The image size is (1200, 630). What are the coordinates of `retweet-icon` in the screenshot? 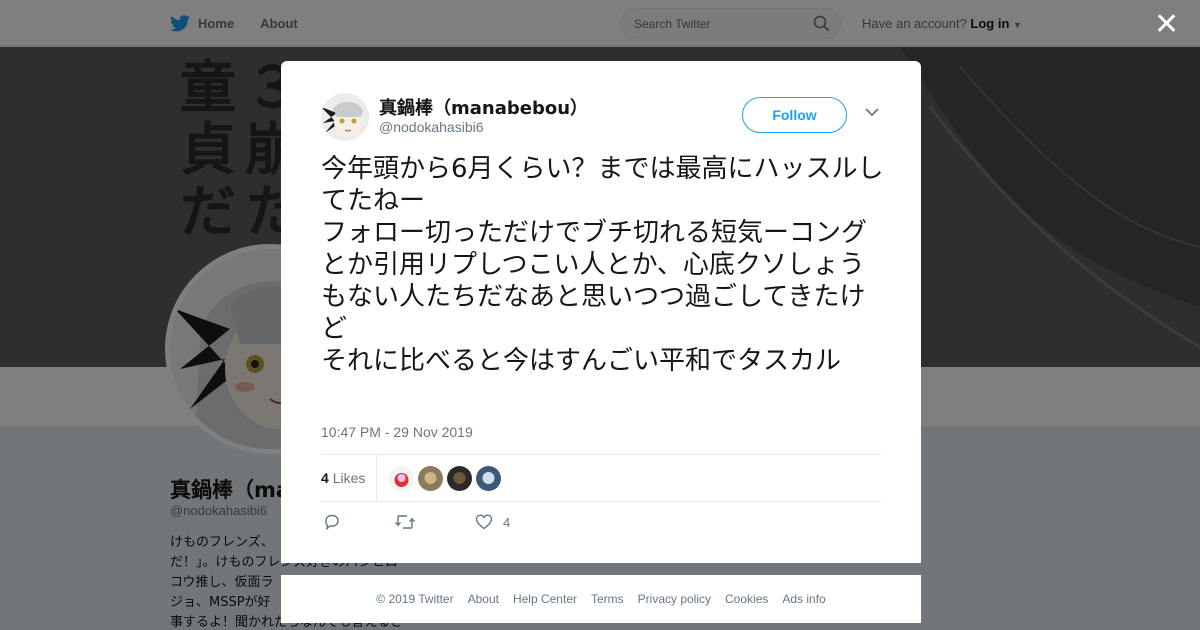 It's located at (405, 522).